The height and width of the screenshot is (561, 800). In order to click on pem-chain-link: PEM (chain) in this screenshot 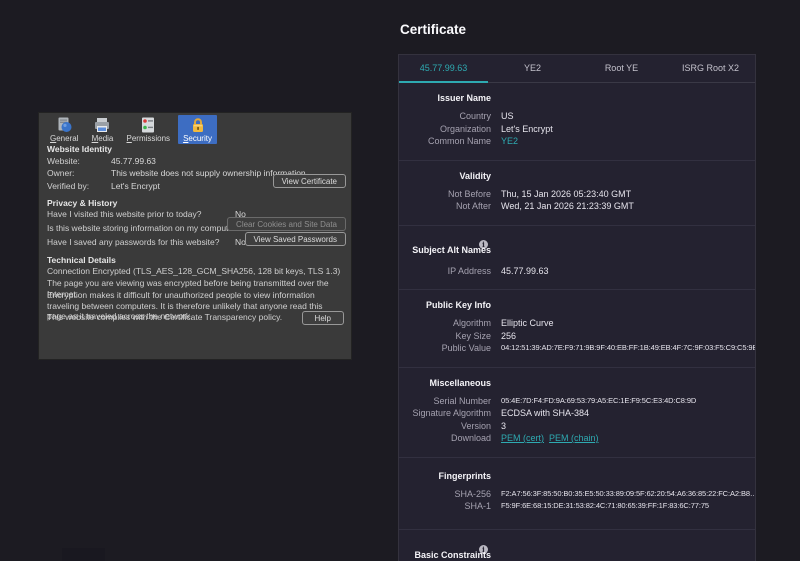, I will do `click(574, 438)`.